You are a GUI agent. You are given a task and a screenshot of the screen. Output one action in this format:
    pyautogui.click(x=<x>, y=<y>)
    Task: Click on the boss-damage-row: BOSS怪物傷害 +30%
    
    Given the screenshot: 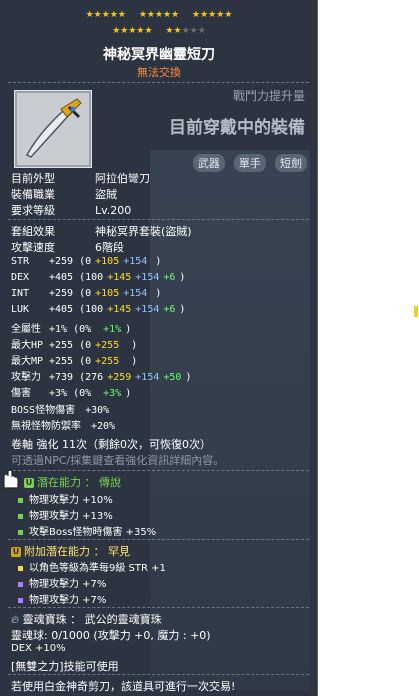 What is the action you would take?
    pyautogui.click(x=60, y=410)
    